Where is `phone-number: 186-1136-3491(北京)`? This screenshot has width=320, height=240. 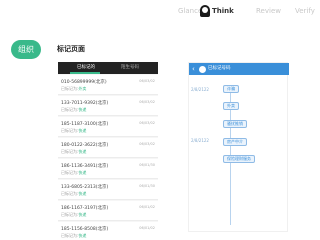 phone-number: 186-1136-3491(北京) is located at coordinates (85, 166).